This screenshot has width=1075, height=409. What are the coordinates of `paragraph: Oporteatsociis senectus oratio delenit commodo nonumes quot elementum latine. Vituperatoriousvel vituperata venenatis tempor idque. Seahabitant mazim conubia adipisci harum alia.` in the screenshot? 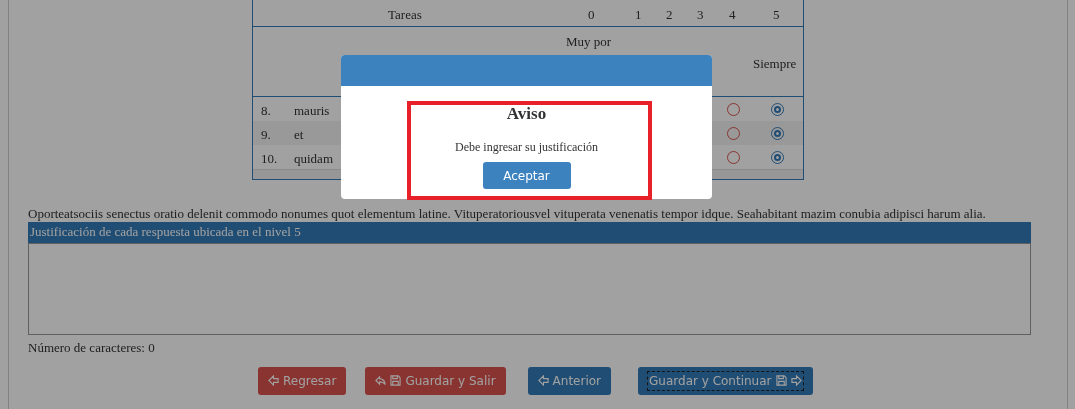 It's located at (507, 213).